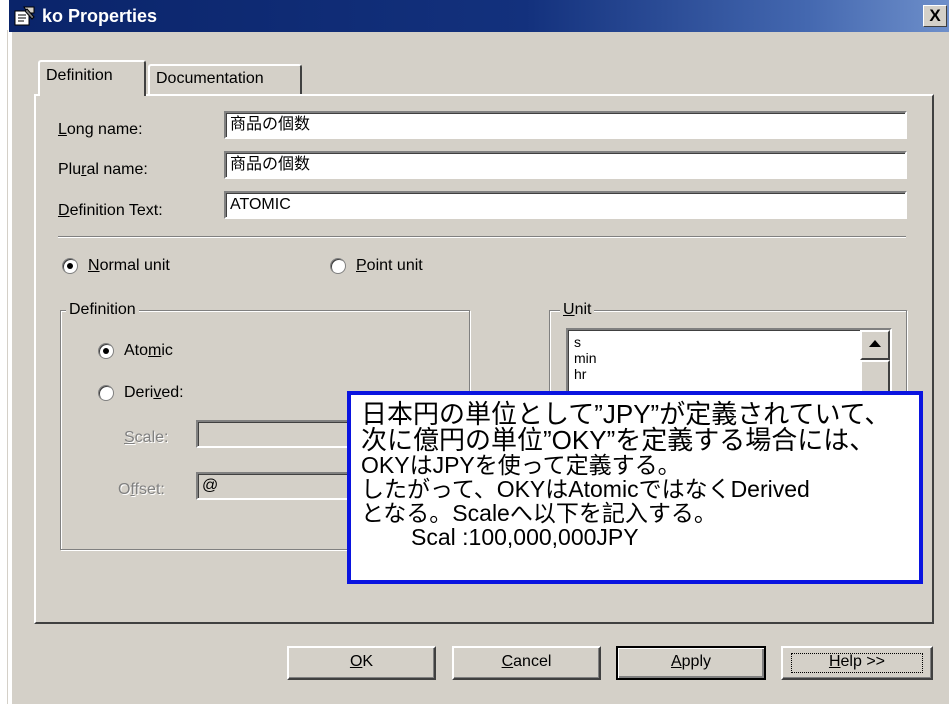 The image size is (949, 704). What do you see at coordinates (691, 663) in the screenshot?
I see `apply-button: Apply` at bounding box center [691, 663].